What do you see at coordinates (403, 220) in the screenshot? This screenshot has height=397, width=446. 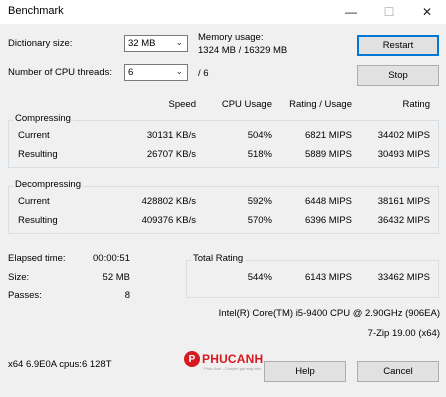 I see `decompress-resulting-rating: 36432 MIPS` at bounding box center [403, 220].